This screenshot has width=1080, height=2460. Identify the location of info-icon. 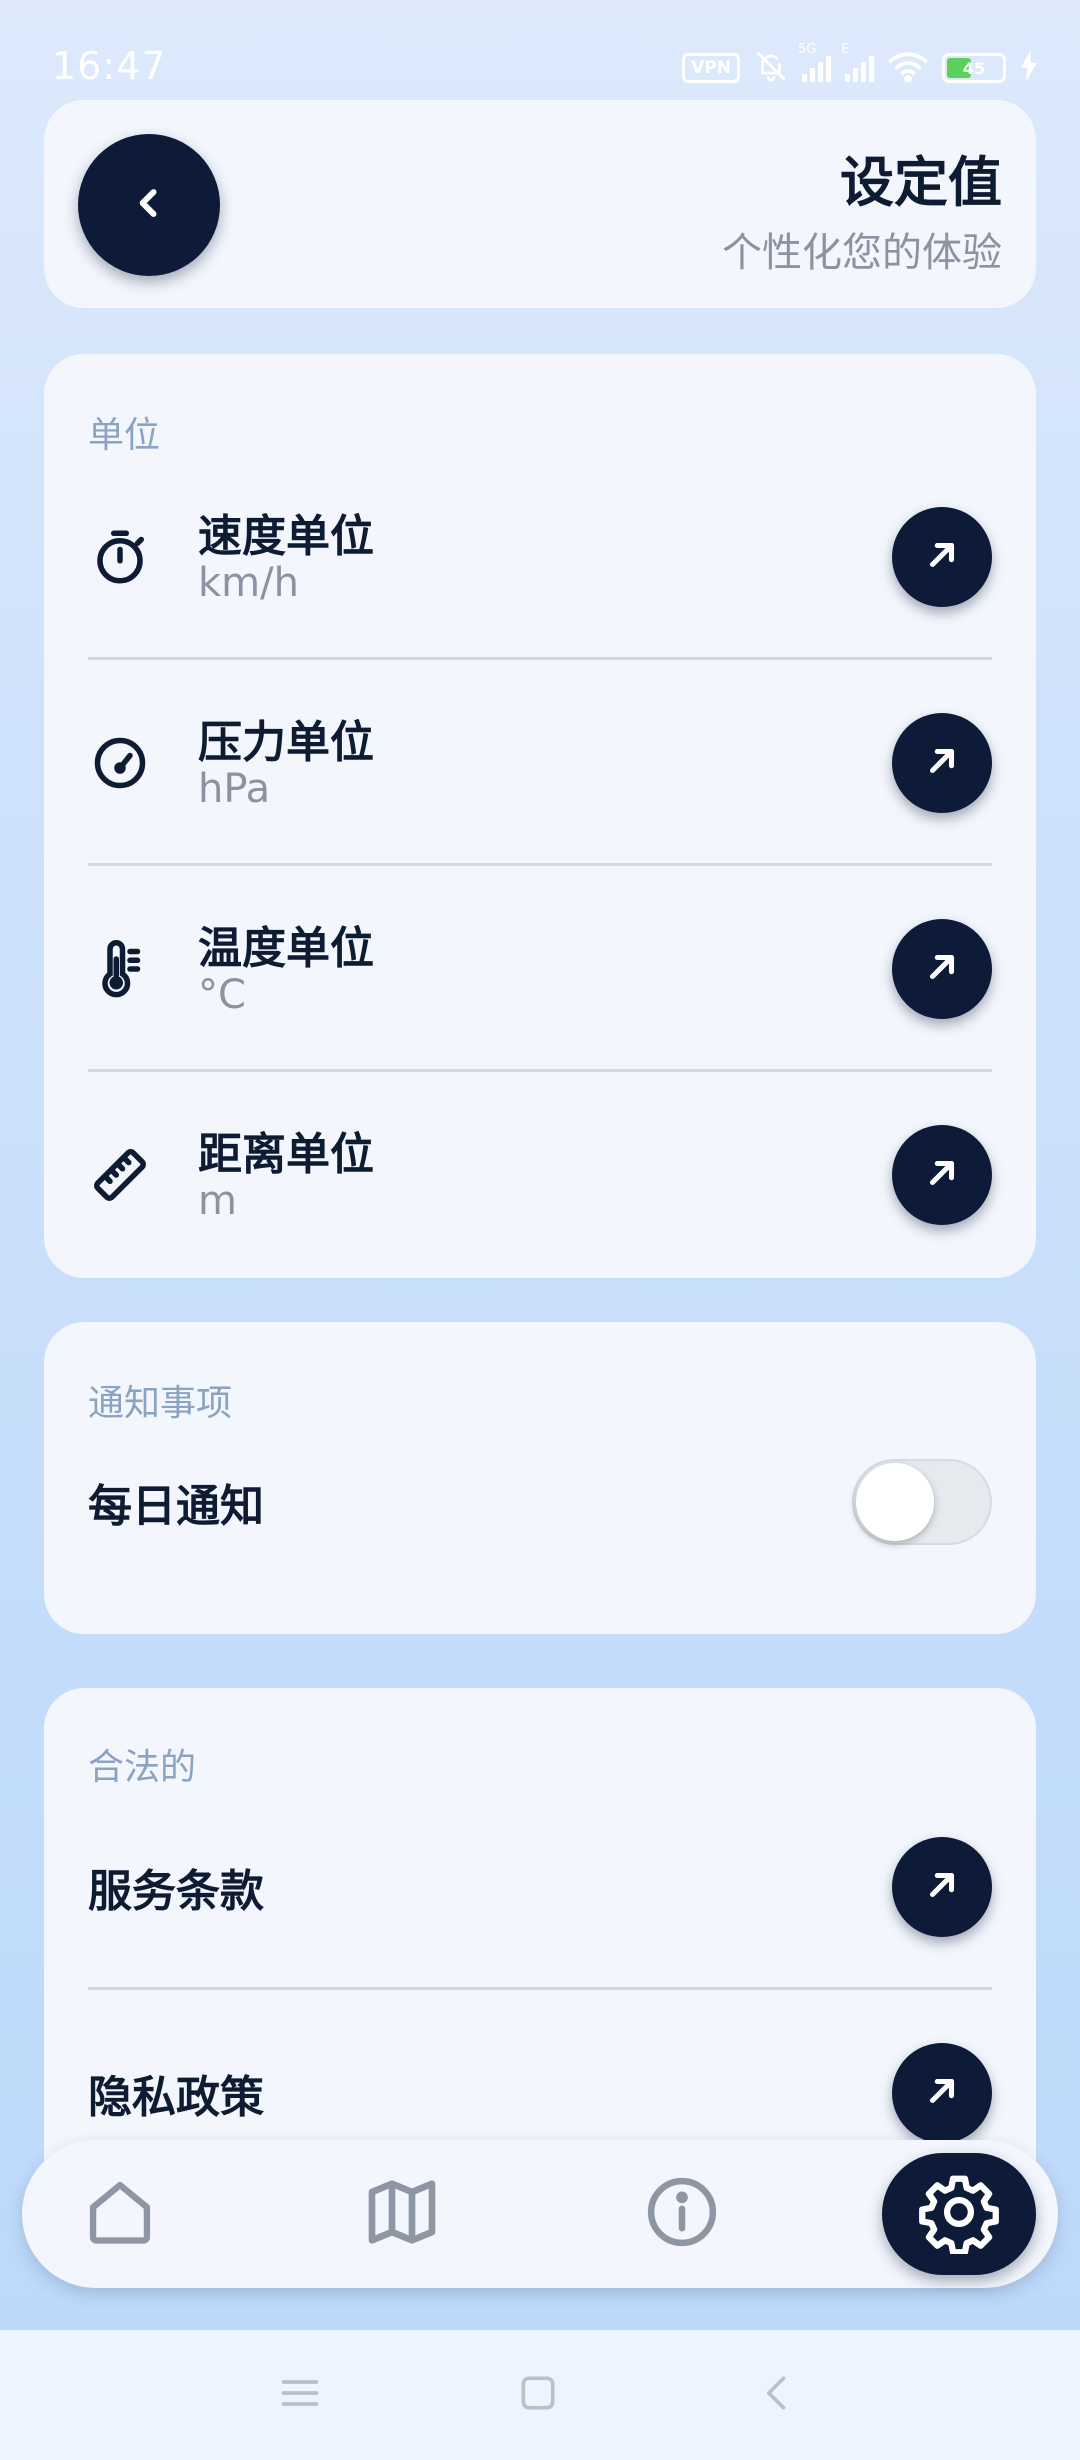
(682, 2214).